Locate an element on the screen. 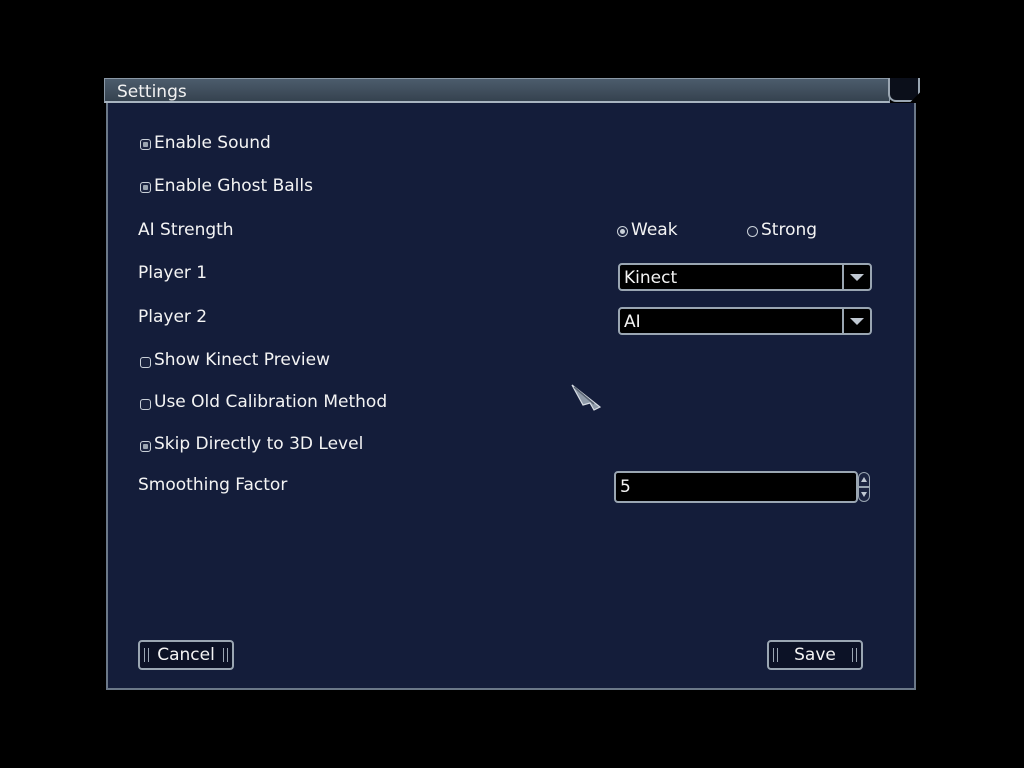 The image size is (1024, 768). enable-sound-label: Enable Sound is located at coordinates (212, 143).